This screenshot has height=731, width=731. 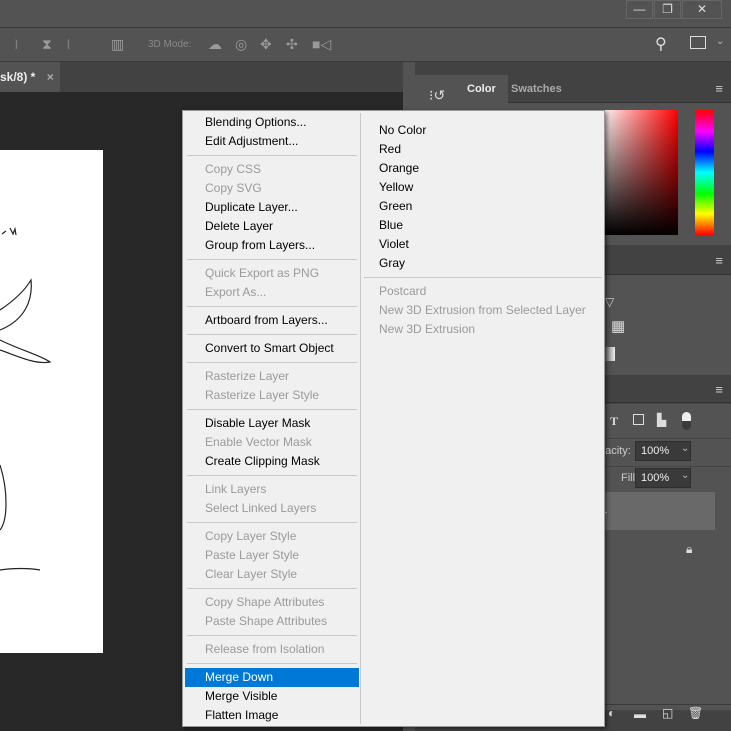 What do you see at coordinates (16, 44) in the screenshot?
I see `align-left-icon: ⧘` at bounding box center [16, 44].